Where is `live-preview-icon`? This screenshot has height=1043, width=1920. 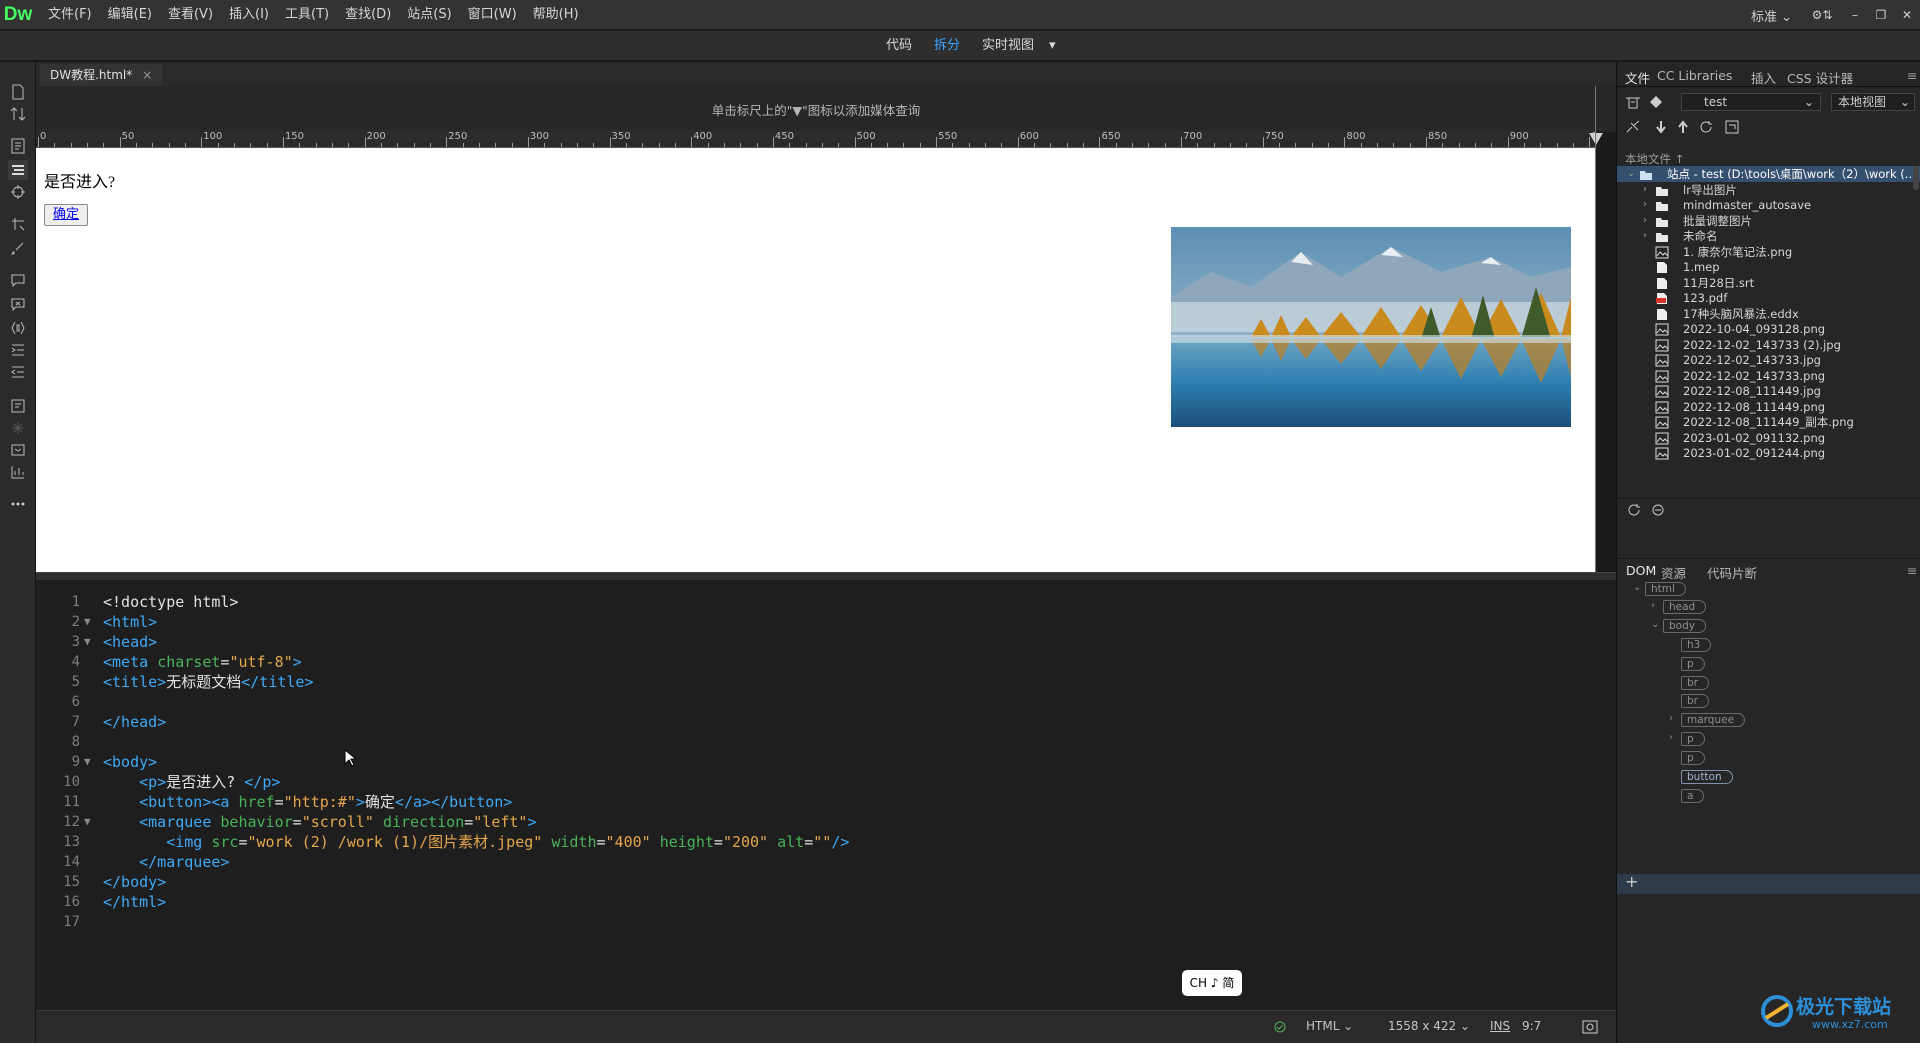
live-preview-icon is located at coordinates (1590, 1027).